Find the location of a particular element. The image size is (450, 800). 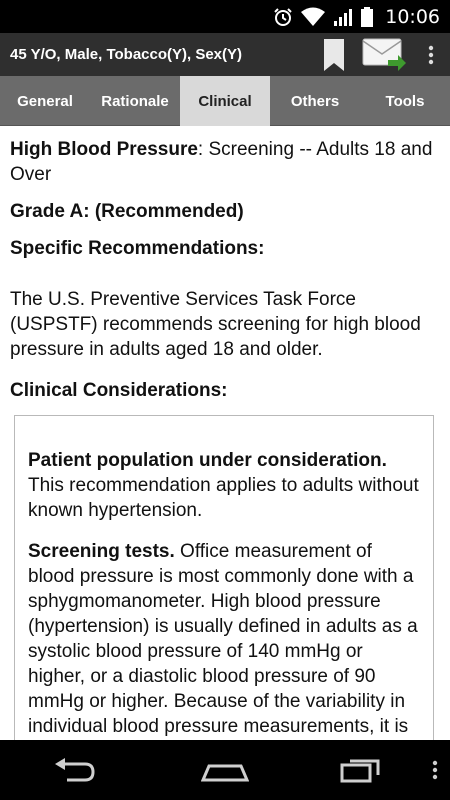

grade-label: Grade A: (Recommended) is located at coordinates (127, 211).